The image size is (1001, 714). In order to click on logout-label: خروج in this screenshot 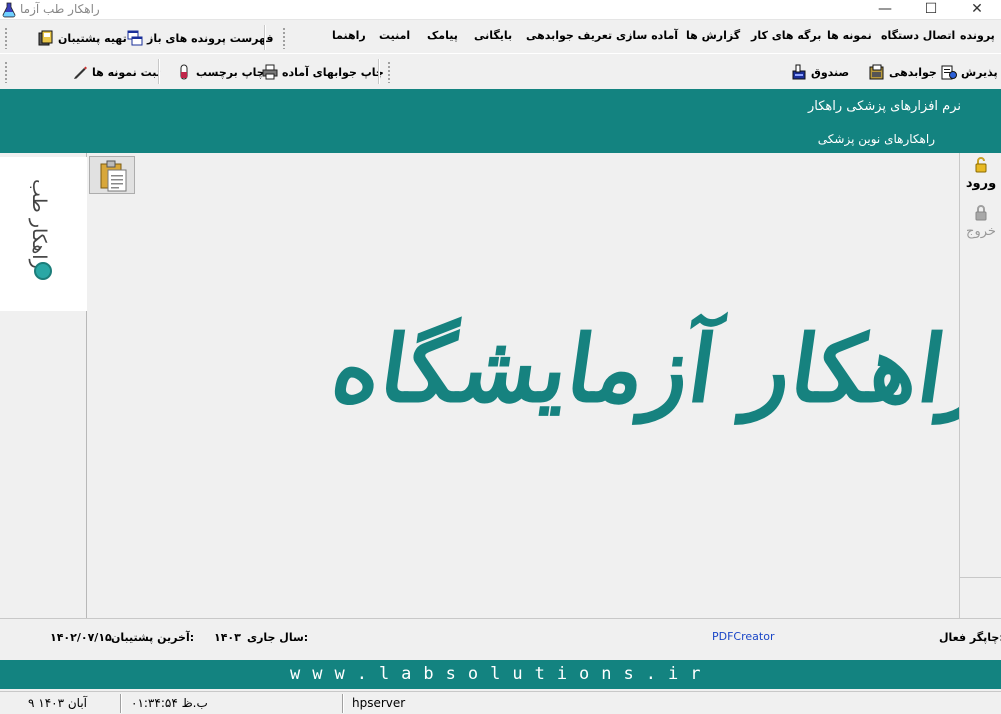, I will do `click(981, 231)`.